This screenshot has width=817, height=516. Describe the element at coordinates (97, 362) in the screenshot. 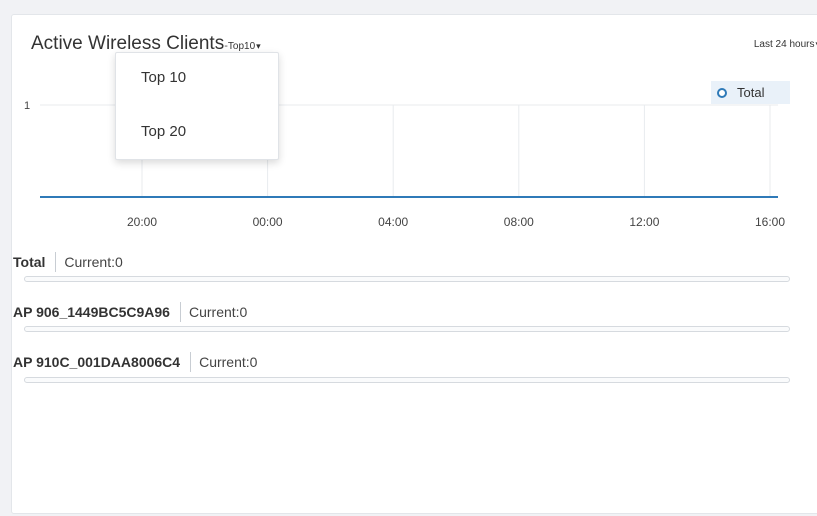

I see `stat-name: AP 910C_001DAA8006C4` at that location.